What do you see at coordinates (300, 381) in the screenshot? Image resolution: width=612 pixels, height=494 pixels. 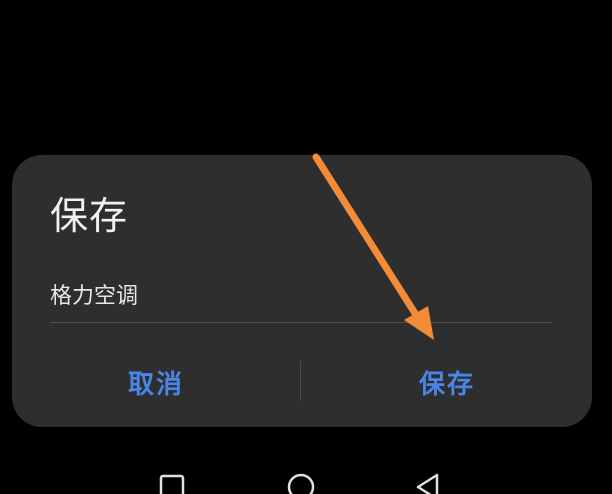 I see `button-divider` at bounding box center [300, 381].